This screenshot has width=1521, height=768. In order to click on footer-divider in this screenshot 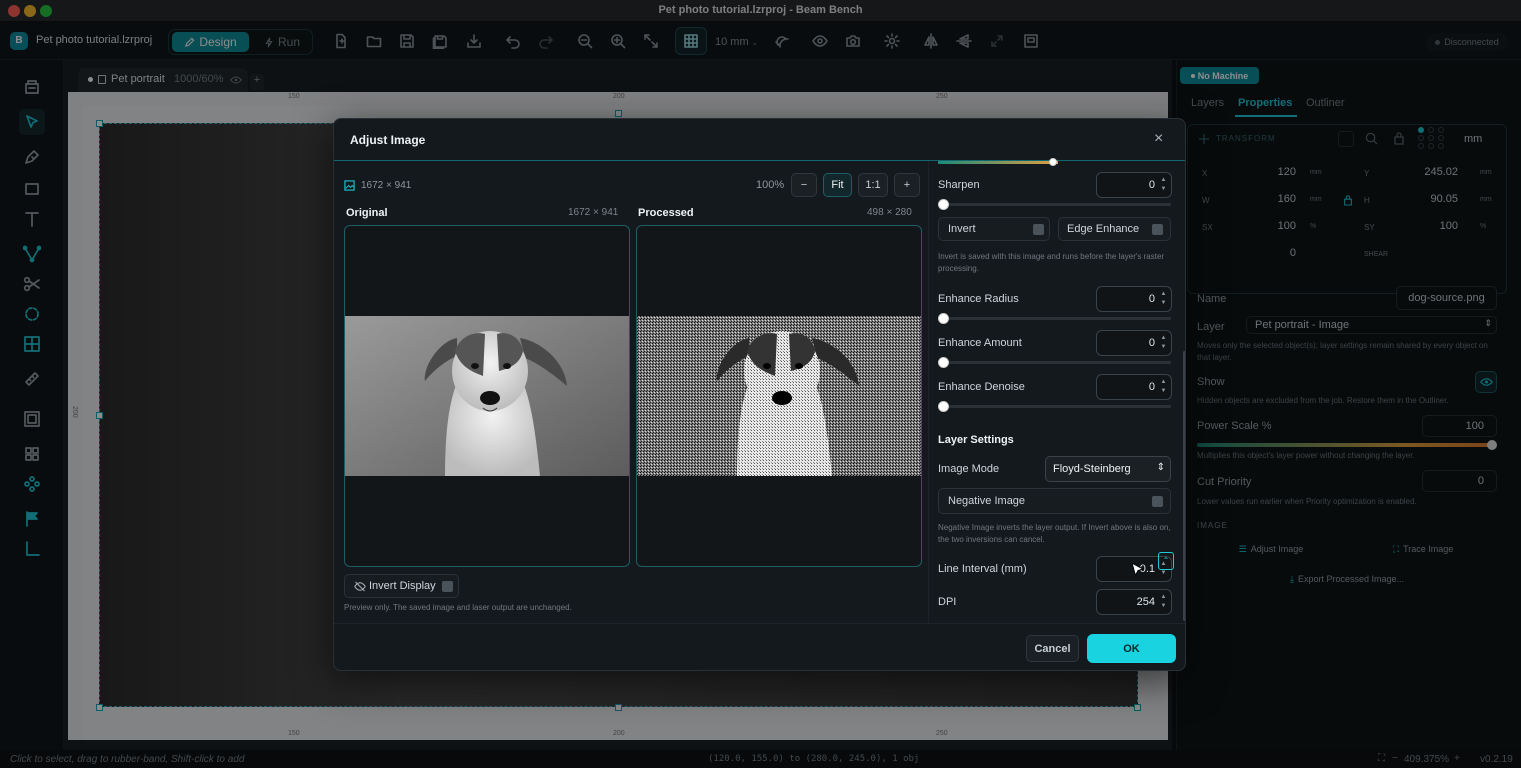, I will do `click(759, 623)`.